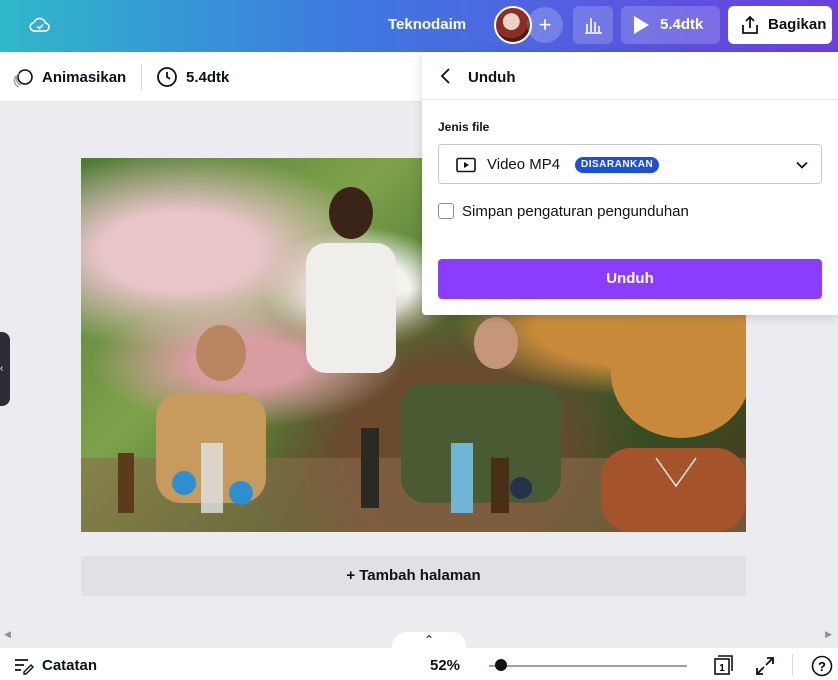 Image resolution: width=838 pixels, height=680 pixels. I want to click on zoom-slider, so click(588, 666).